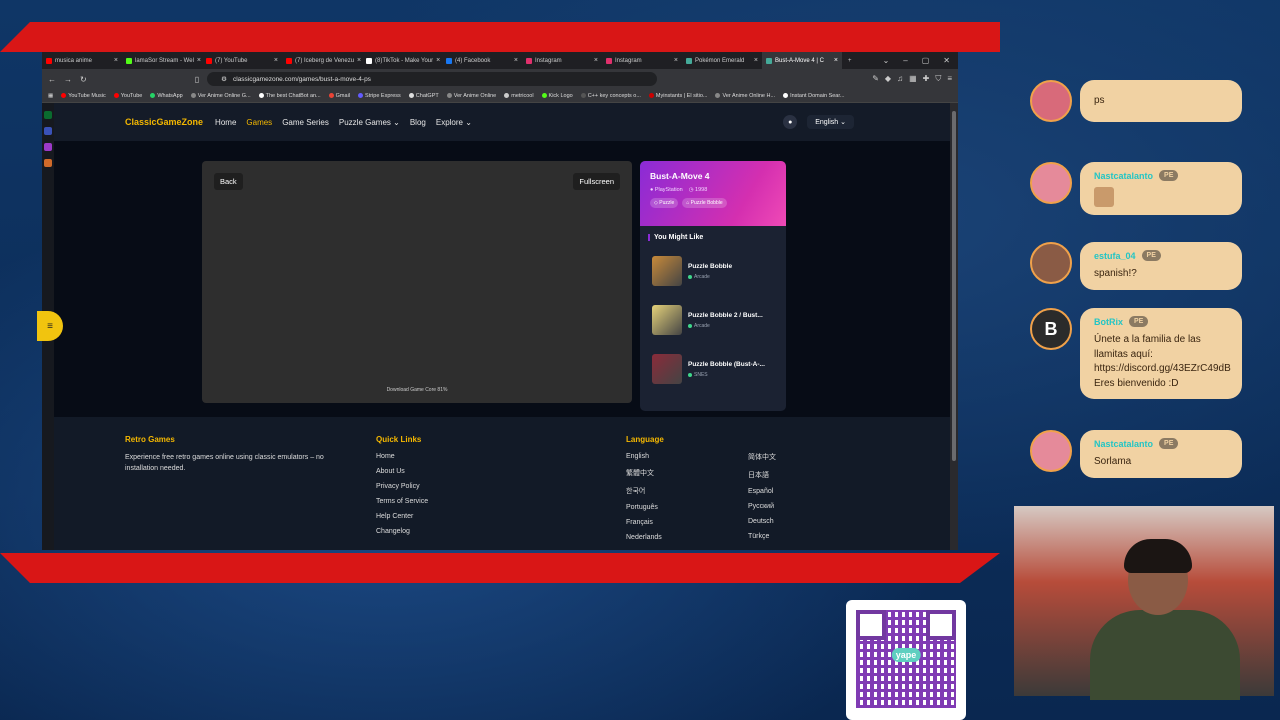  Describe the element at coordinates (645, 537) in the screenshot. I see `language-link: Nederlands` at that location.